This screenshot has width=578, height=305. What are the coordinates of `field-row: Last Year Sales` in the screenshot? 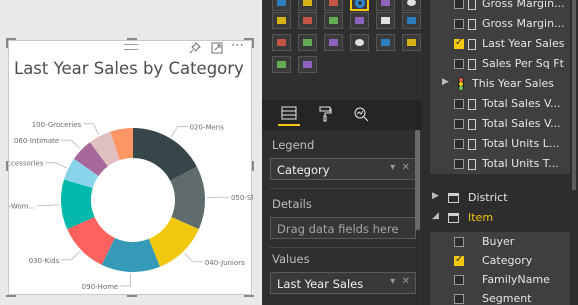 It's located at (500, 44).